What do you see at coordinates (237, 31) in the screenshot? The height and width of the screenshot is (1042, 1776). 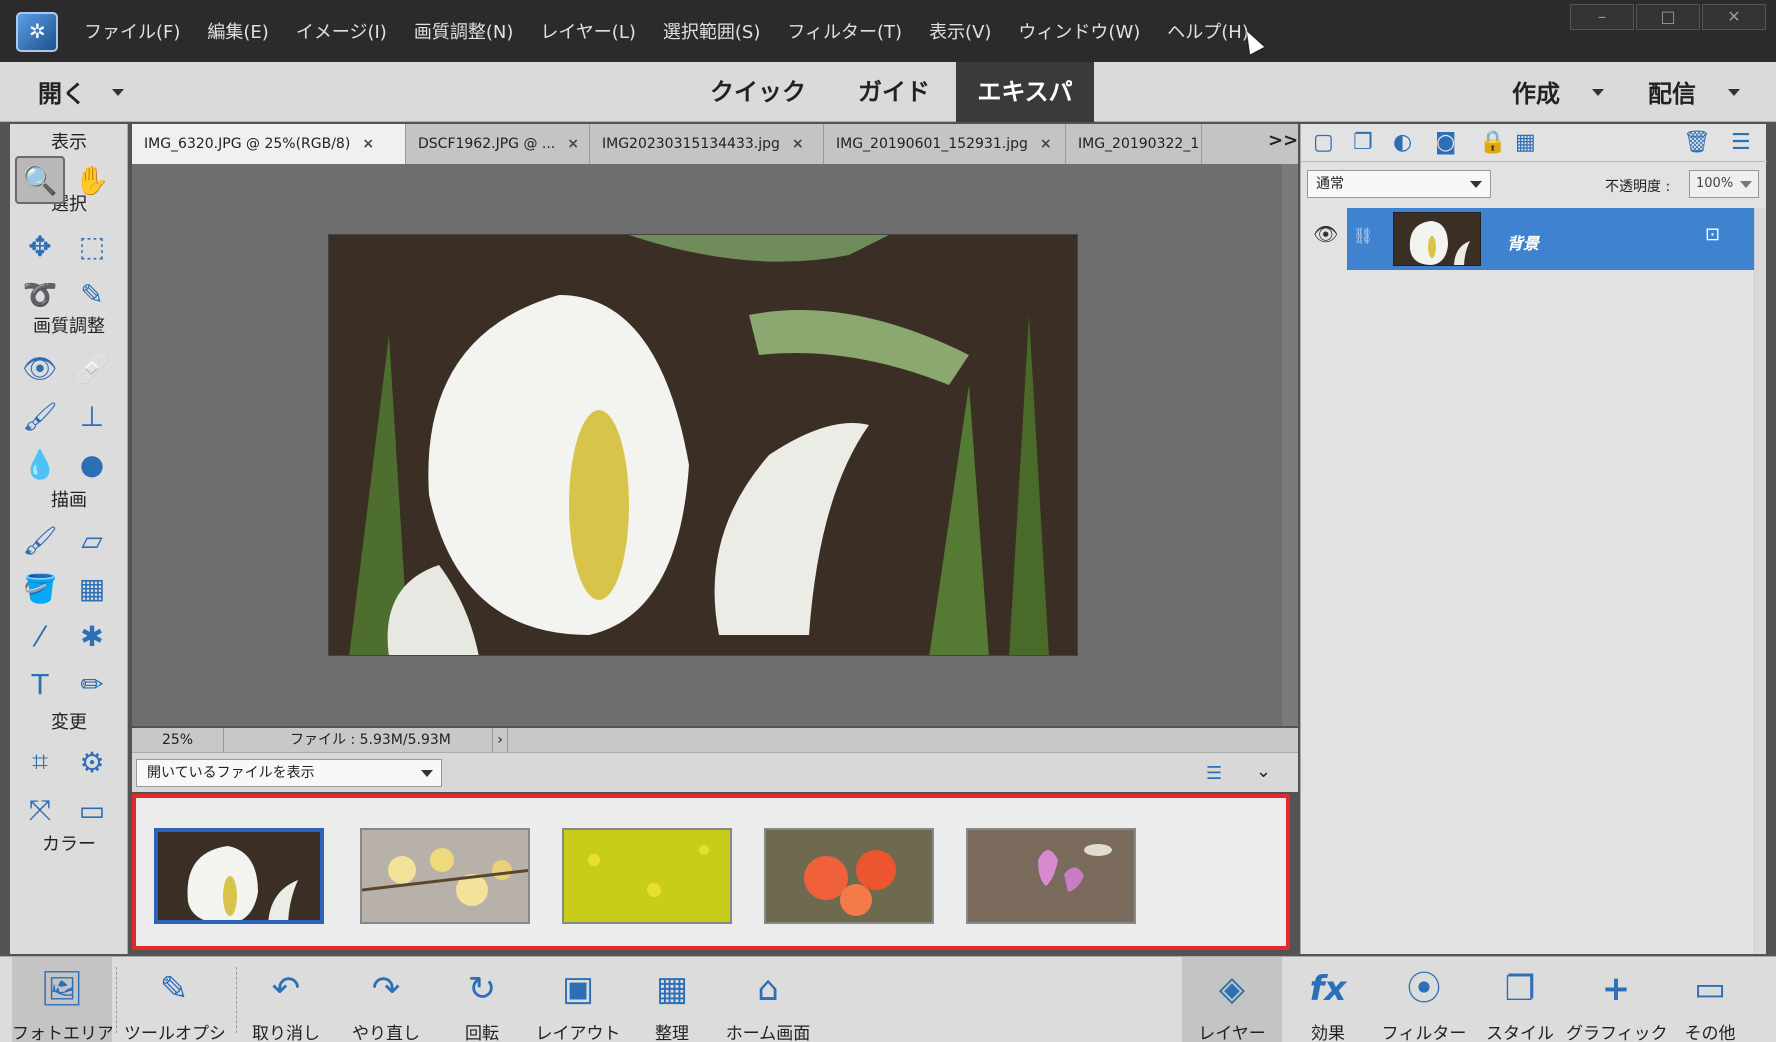 I see `menu-edit: 編集(E)` at bounding box center [237, 31].